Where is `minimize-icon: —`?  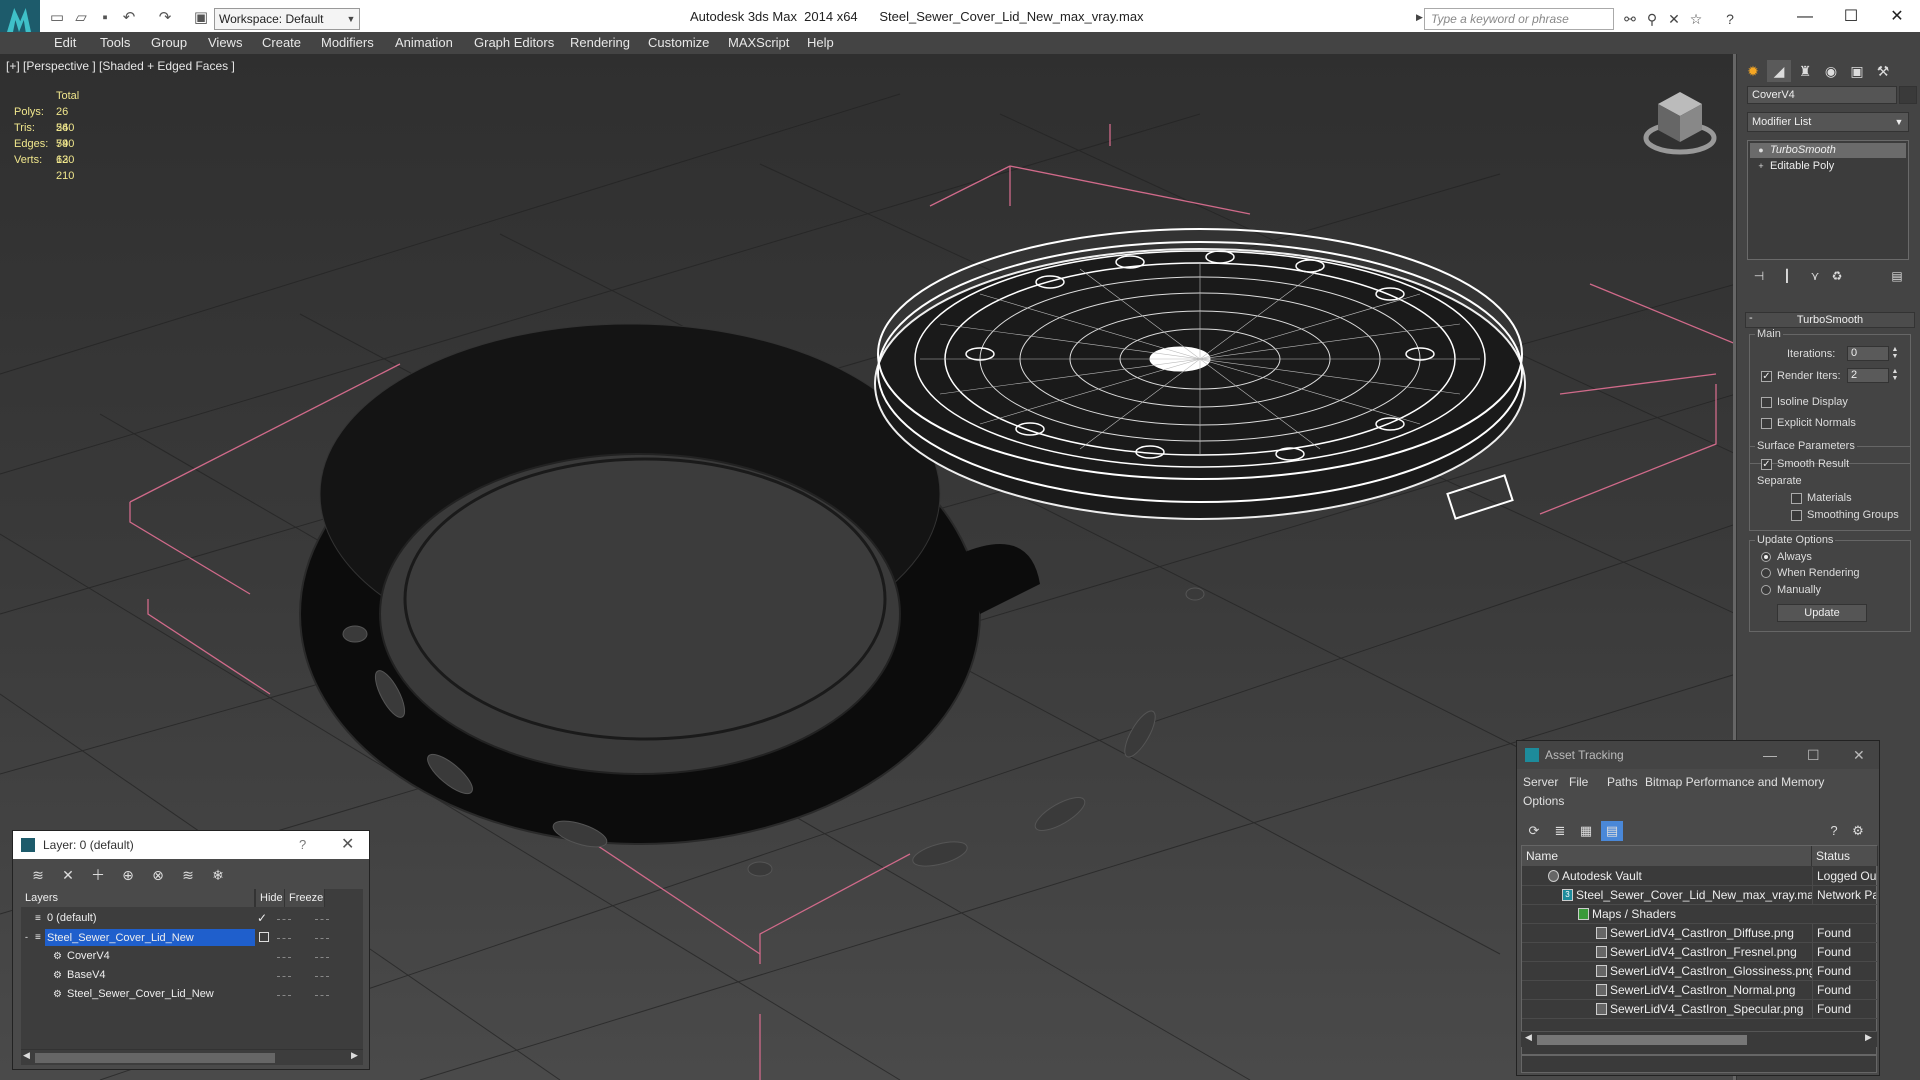 minimize-icon: — is located at coordinates (1805, 17).